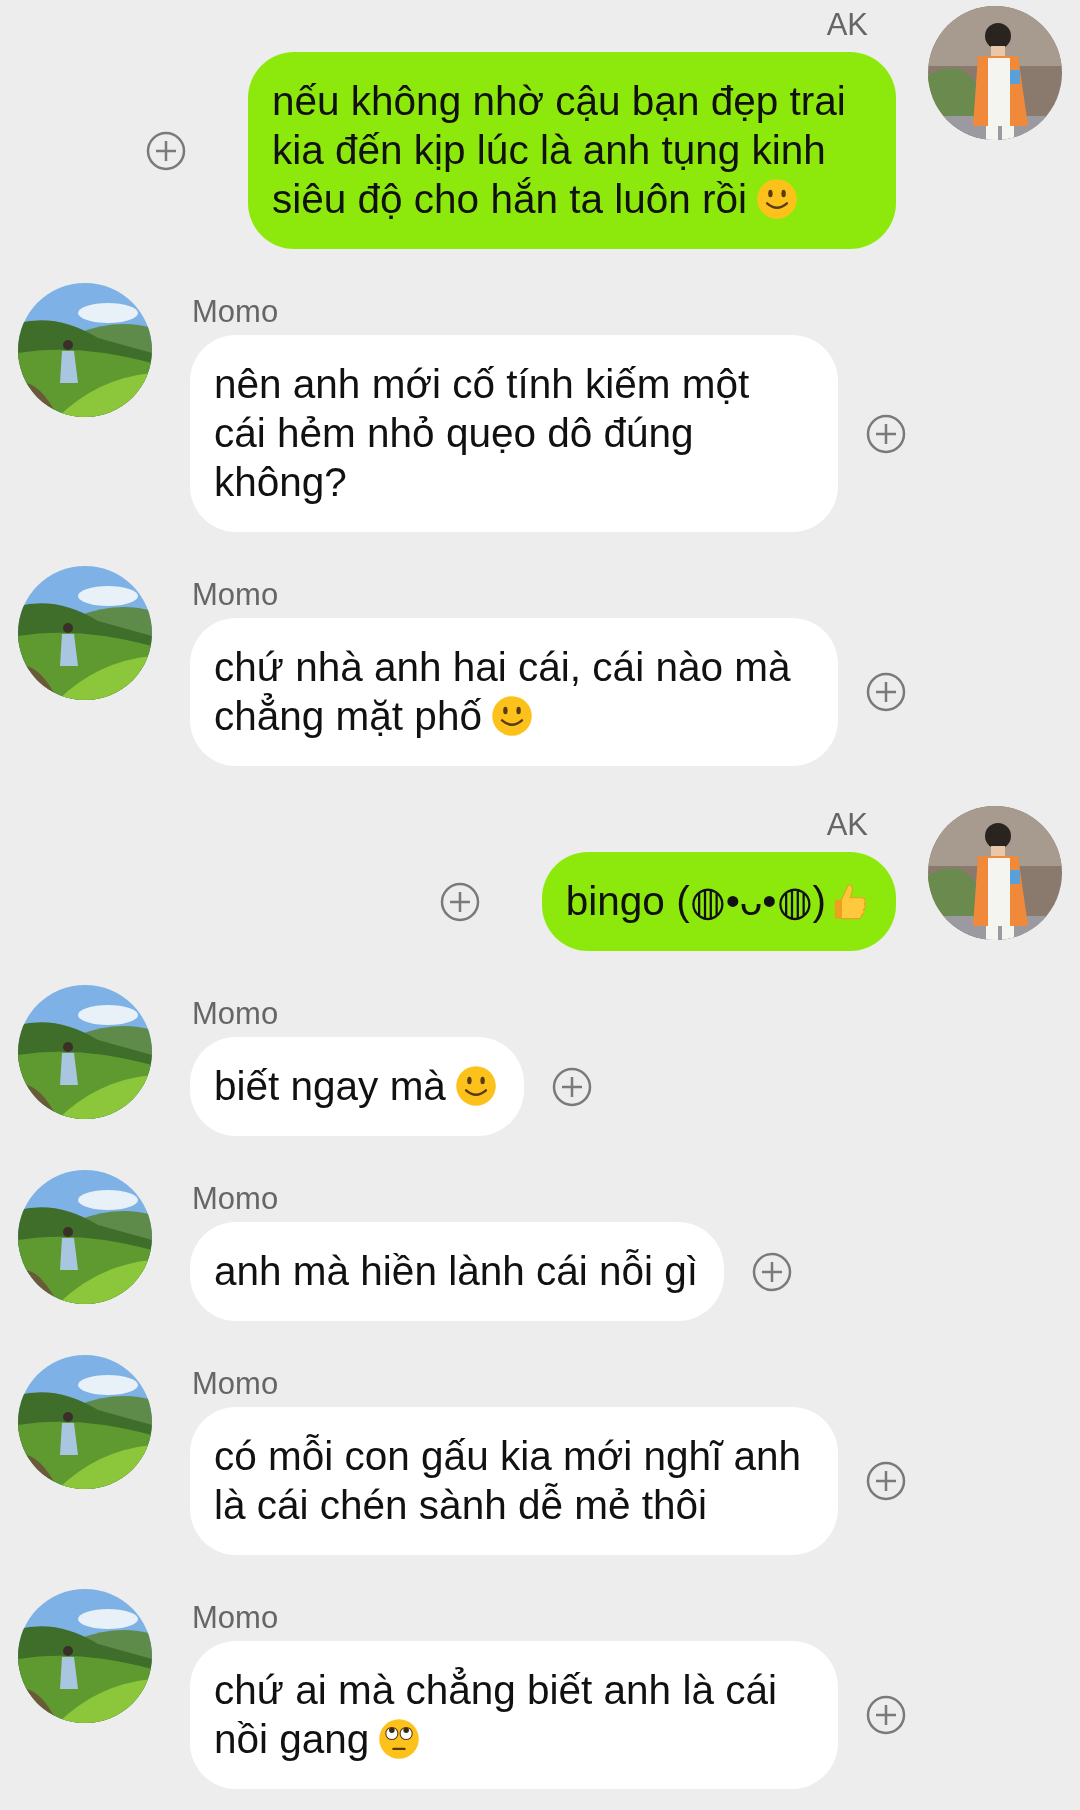 Image resolution: width=1080 pixels, height=1810 pixels. Describe the element at coordinates (457, 1271) in the screenshot. I see `message-bubble: anh mà hiền lành cái nỗi gì` at that location.